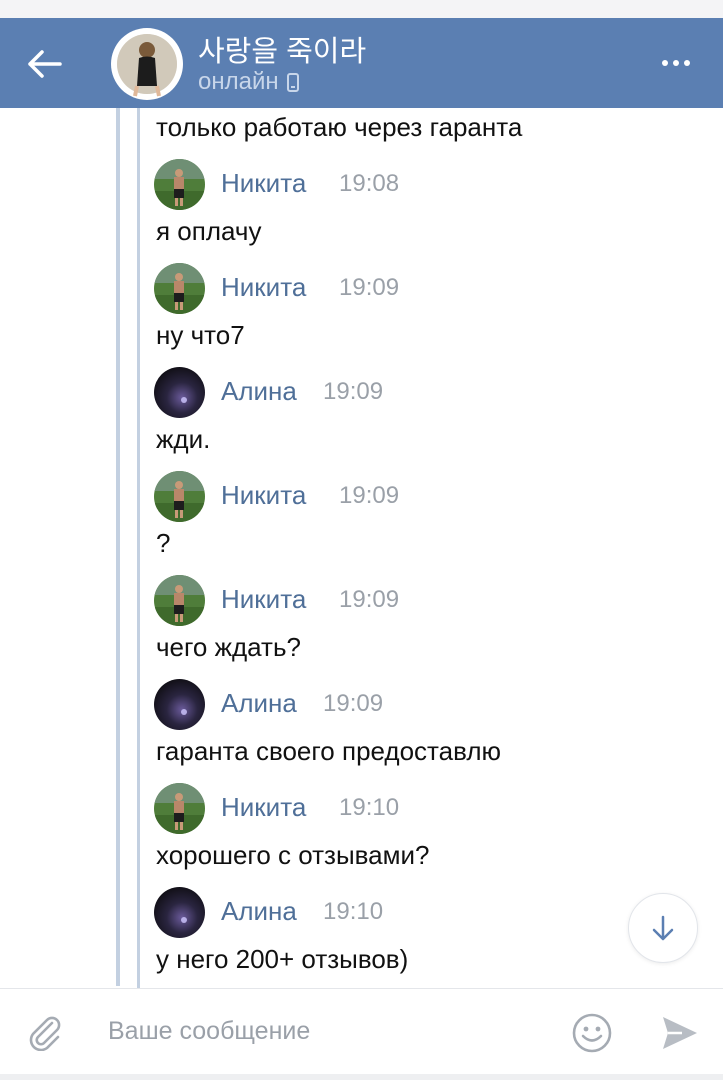 This screenshot has width=723, height=1080. I want to click on back-button, so click(44, 64).